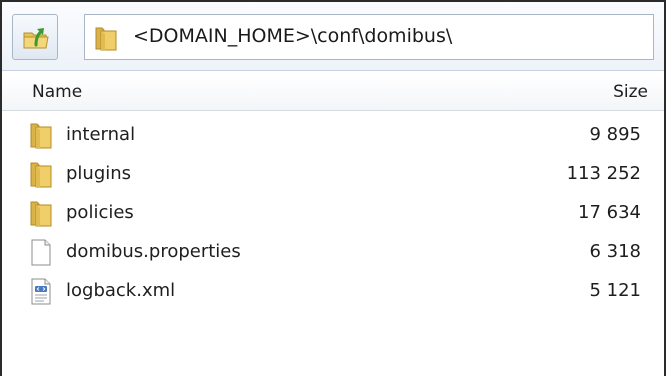  Describe the element at coordinates (41, 252) in the screenshot. I see `file-icon` at that location.